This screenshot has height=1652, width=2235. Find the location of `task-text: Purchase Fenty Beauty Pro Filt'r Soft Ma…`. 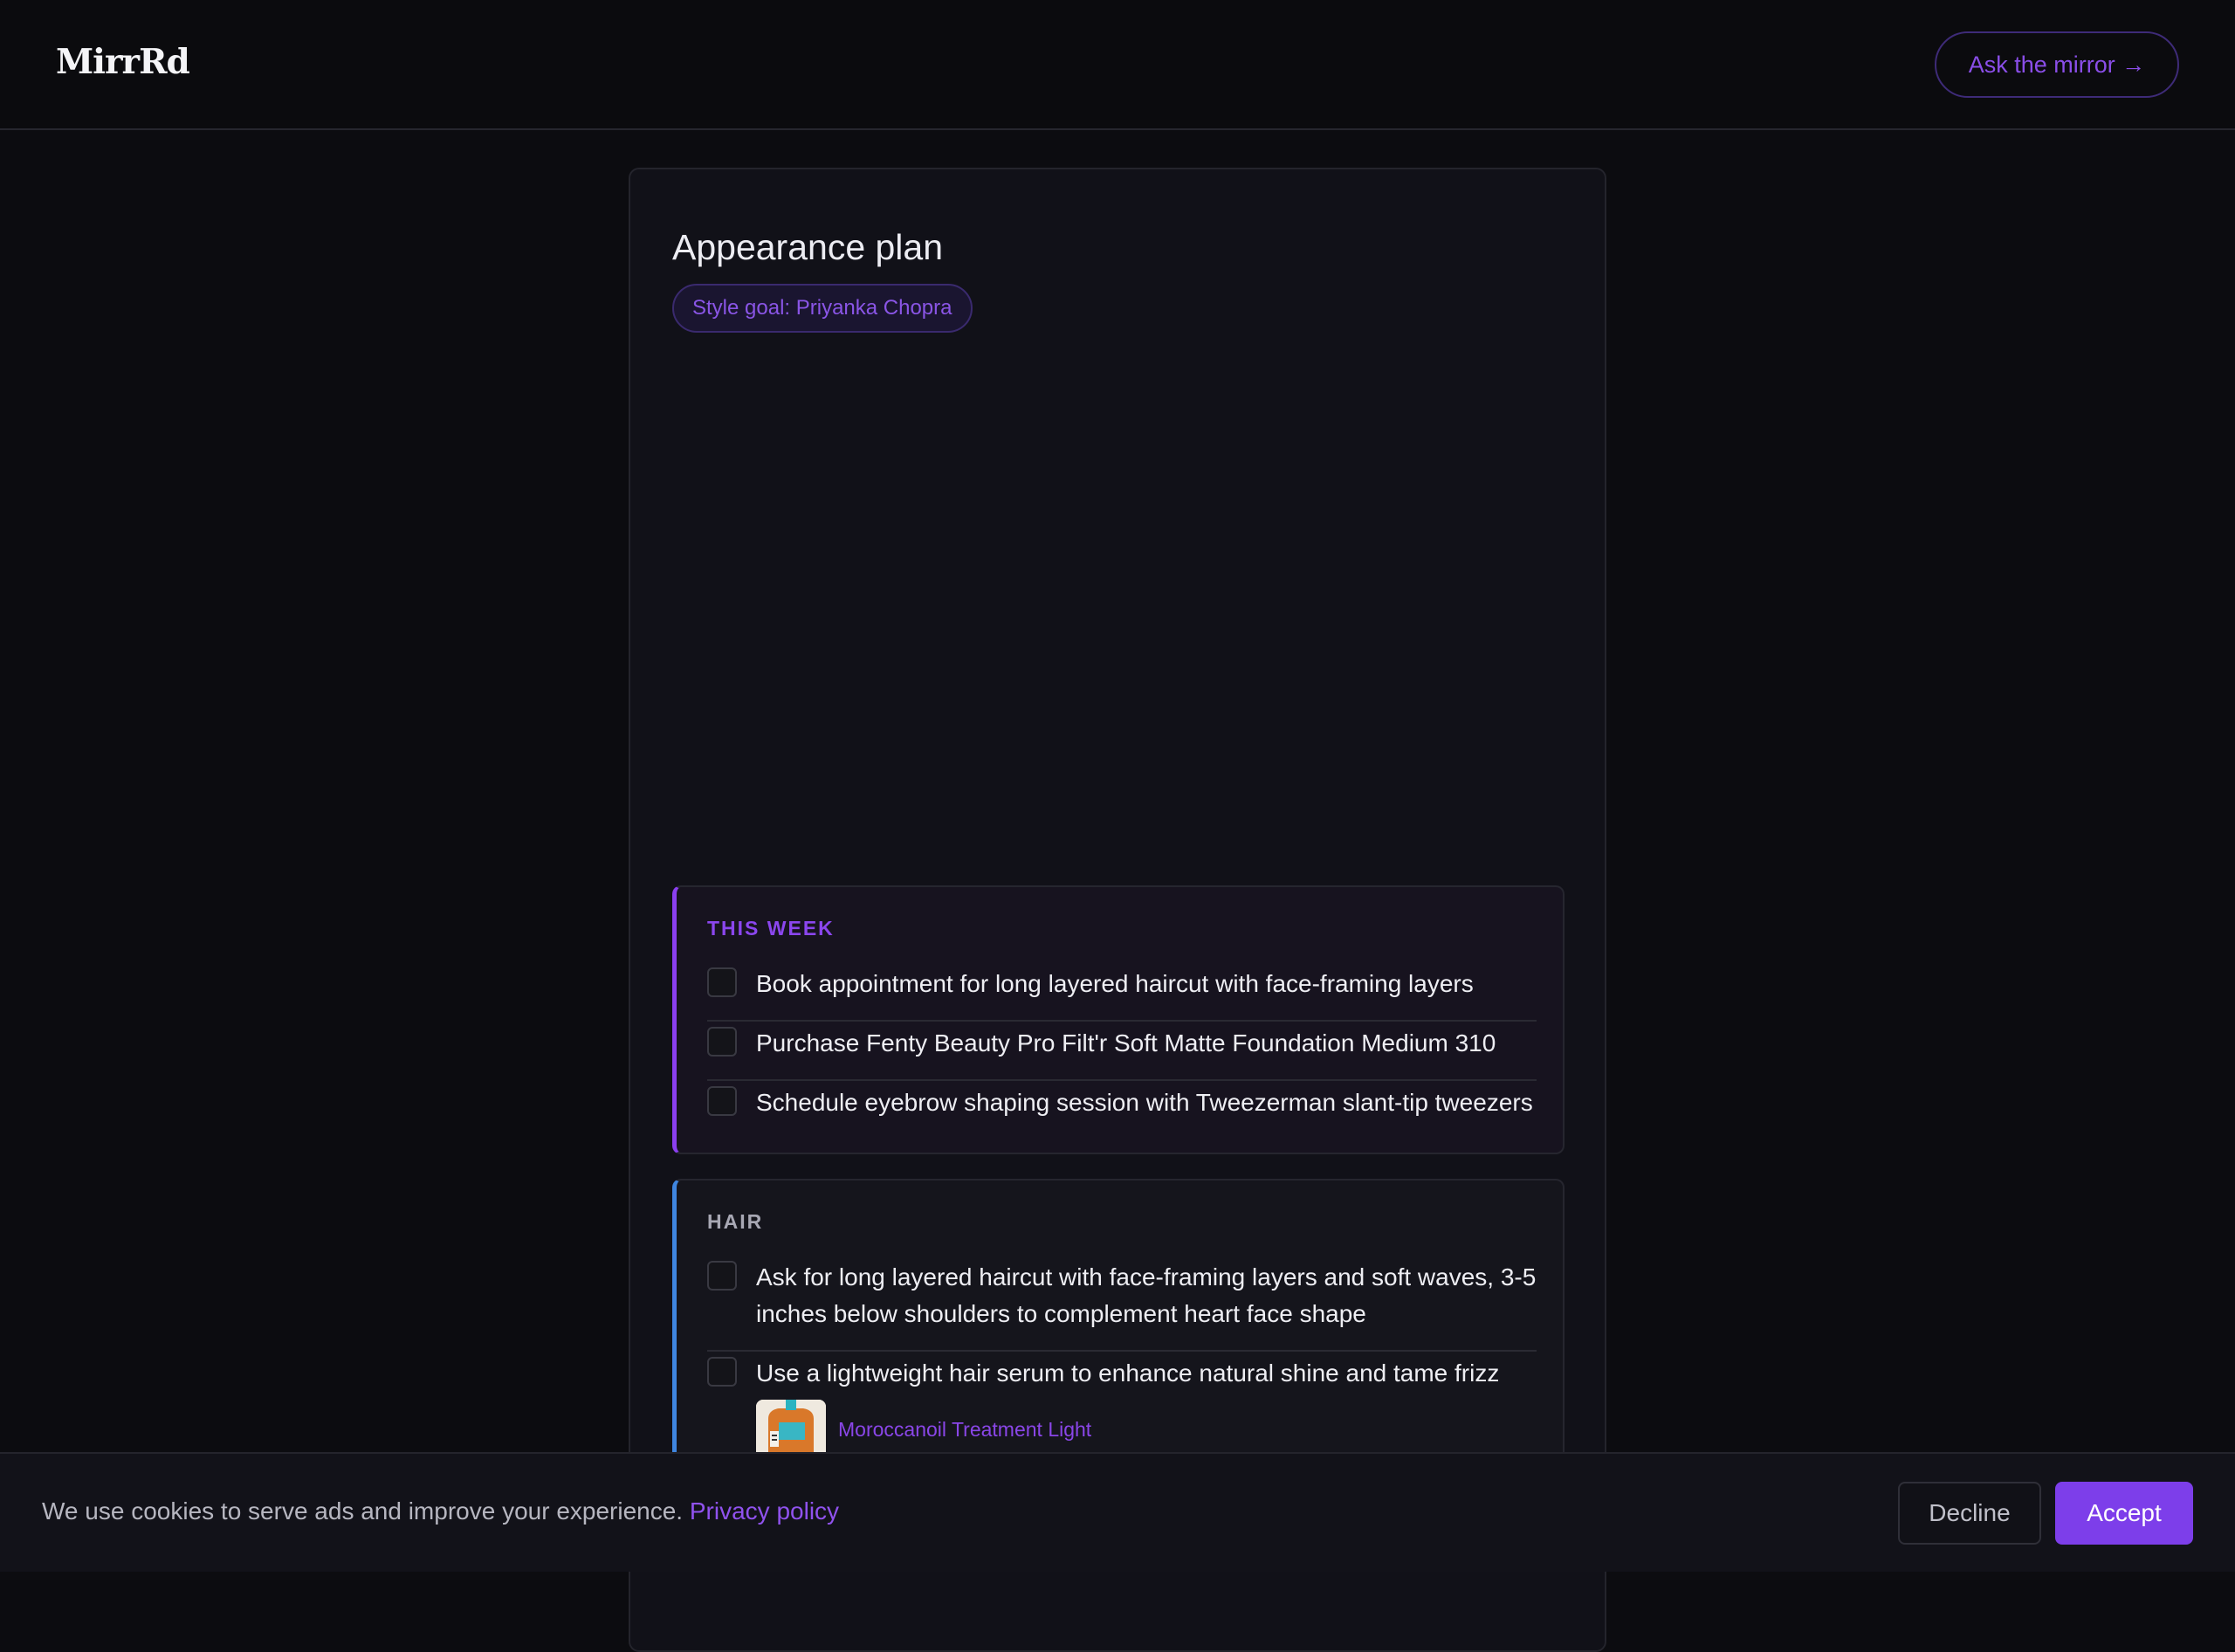

task-text: Purchase Fenty Beauty Pro Filt'r Soft Ma… is located at coordinates (1126, 1043).